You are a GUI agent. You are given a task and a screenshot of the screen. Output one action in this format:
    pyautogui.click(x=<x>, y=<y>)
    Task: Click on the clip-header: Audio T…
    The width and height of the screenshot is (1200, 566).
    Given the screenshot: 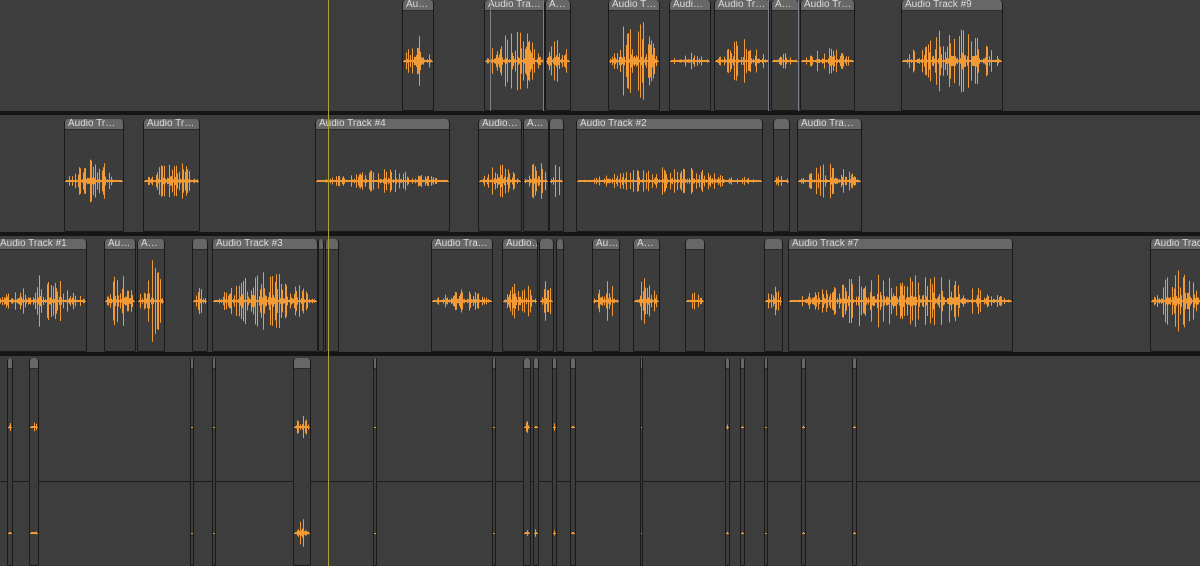 What is the action you would take?
    pyautogui.click(x=634, y=5)
    